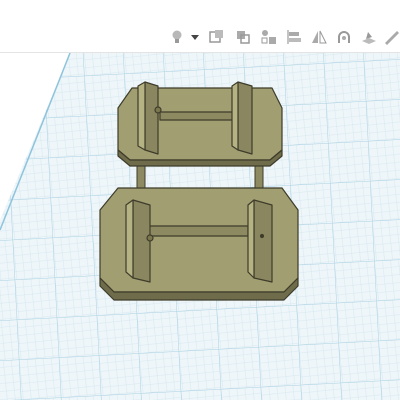 This screenshot has height=400, width=400. What do you see at coordinates (369, 37) in the screenshot?
I see `workplane-icon` at bounding box center [369, 37].